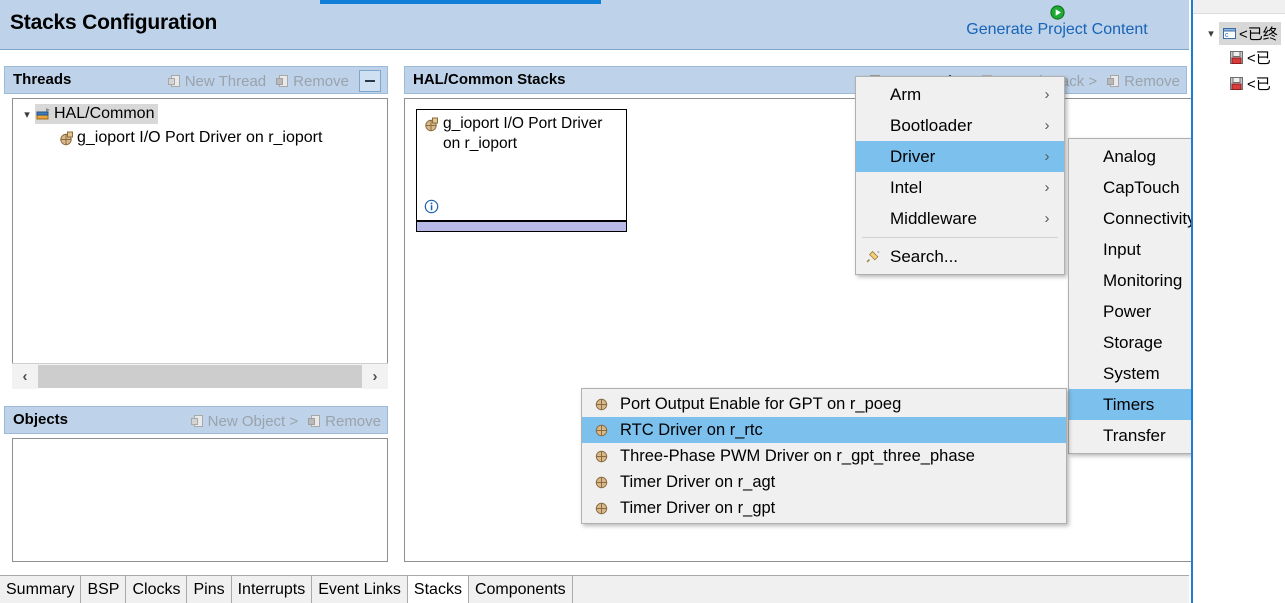 Image resolution: width=1285 pixels, height=603 pixels. What do you see at coordinates (1152, 81) in the screenshot?
I see `remove-stack-label: Remove` at bounding box center [1152, 81].